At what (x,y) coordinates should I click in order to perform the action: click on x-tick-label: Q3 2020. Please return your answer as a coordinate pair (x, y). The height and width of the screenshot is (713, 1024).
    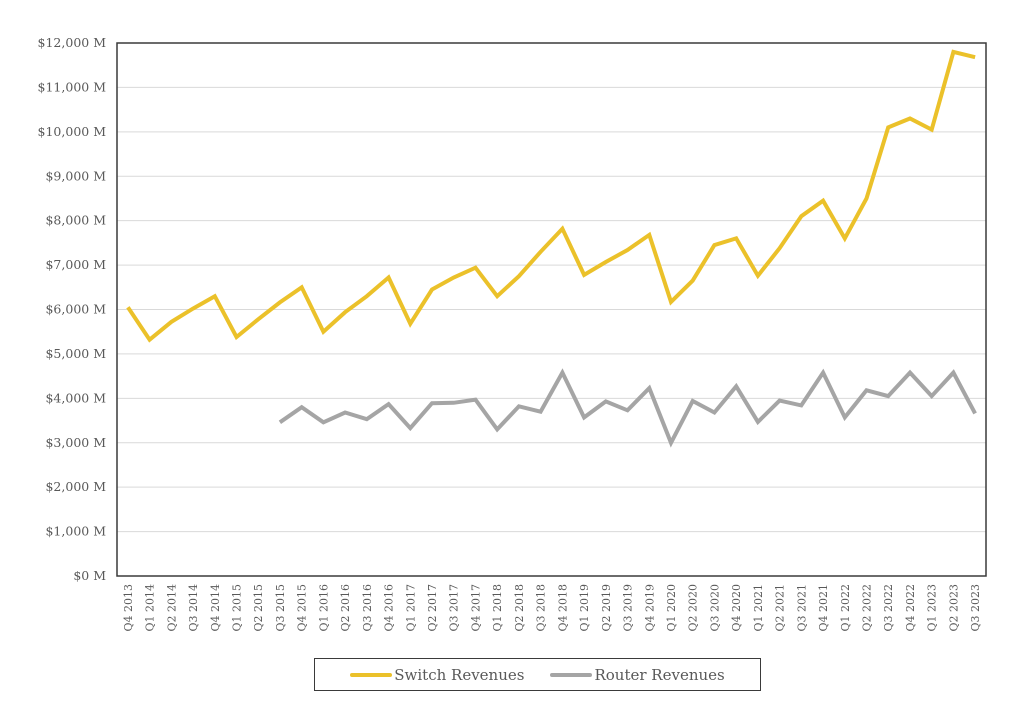
    Looking at the image, I should click on (714, 608).